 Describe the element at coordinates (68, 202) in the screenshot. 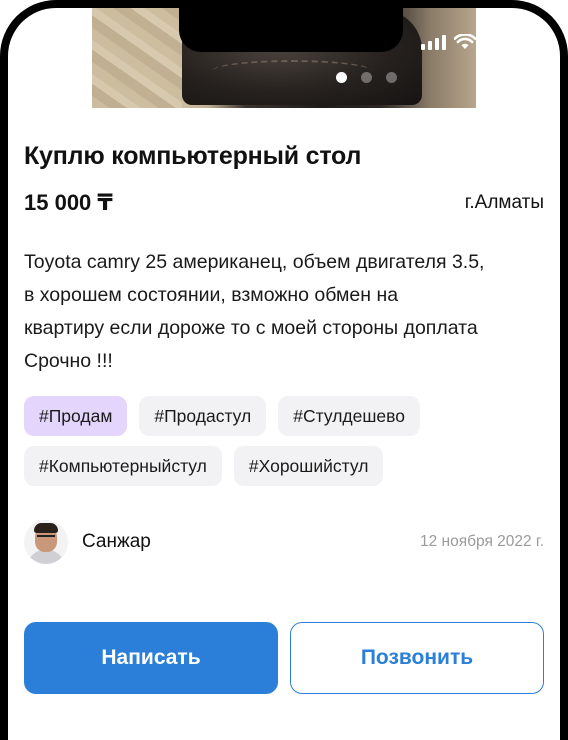

I see `listing-price: 15 000 ₸` at that location.